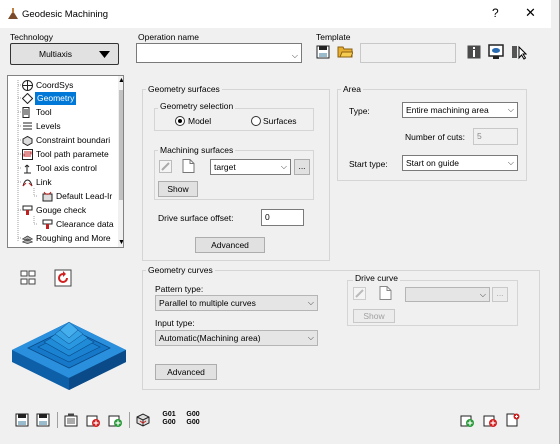 The height and width of the screenshot is (444, 560). Describe the element at coordinates (323, 52) in the screenshot. I see `save-template-icon` at that location.